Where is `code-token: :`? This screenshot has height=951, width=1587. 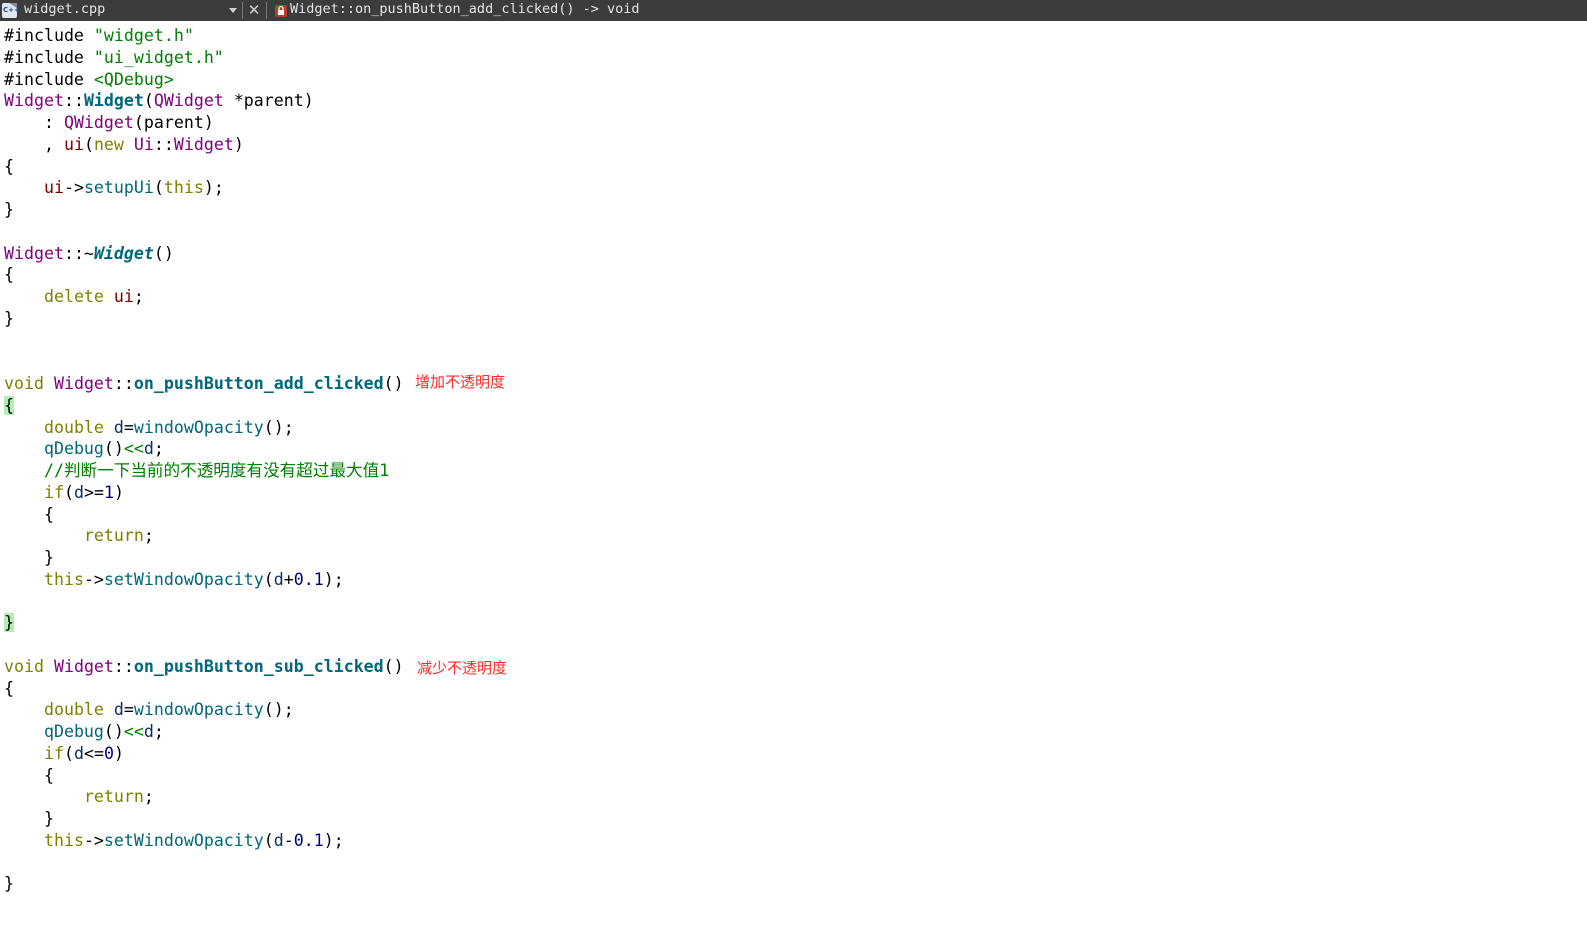 code-token: : is located at coordinates (34, 122).